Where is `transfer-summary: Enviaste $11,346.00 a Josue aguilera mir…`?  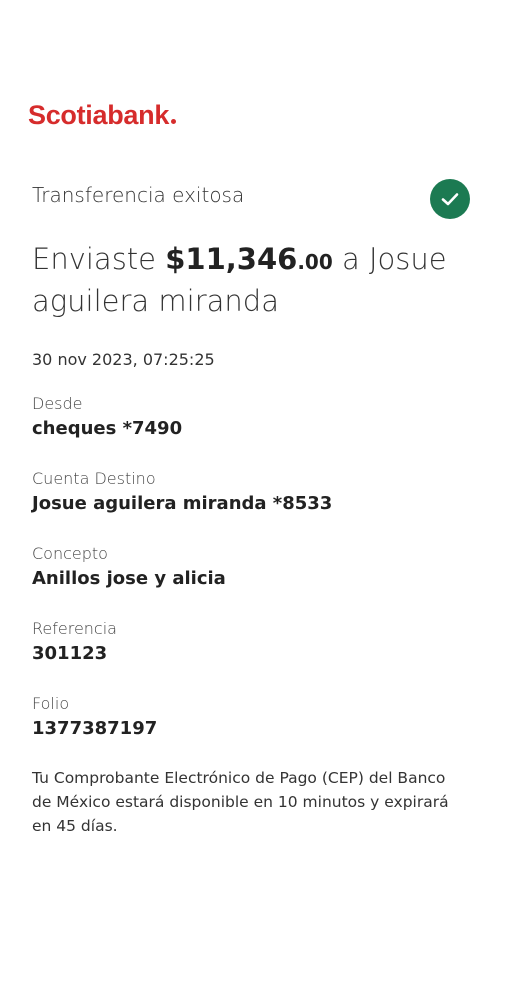
transfer-summary: Enviaste $11,346.00 a Josue aguilera mir… is located at coordinates (249, 280).